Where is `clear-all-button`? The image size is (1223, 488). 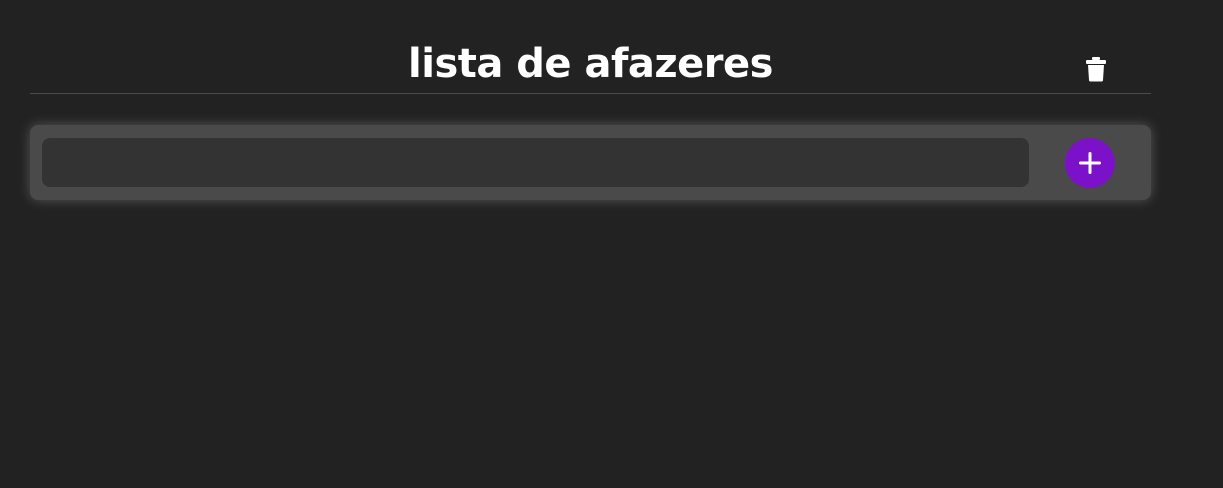 clear-all-button is located at coordinates (1096, 69).